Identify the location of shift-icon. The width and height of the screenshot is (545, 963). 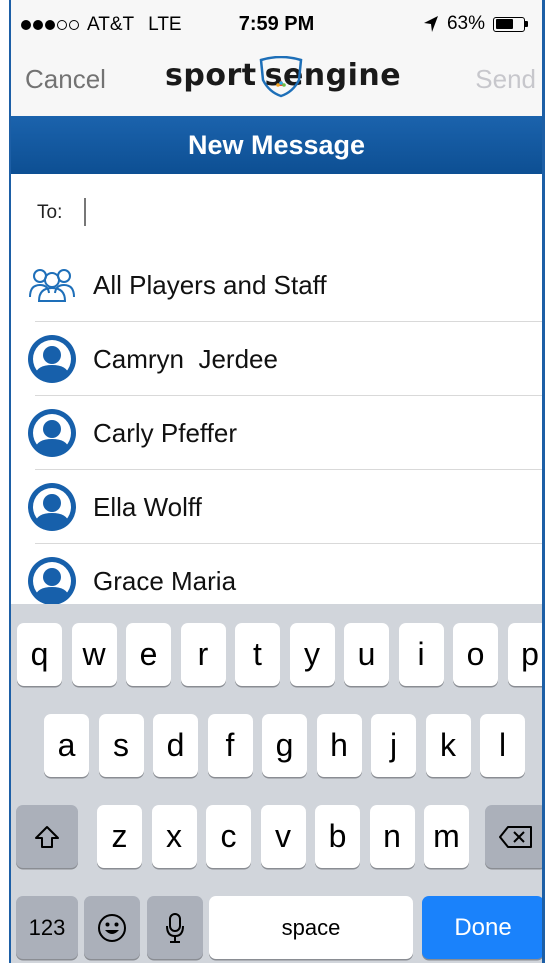
(47, 836).